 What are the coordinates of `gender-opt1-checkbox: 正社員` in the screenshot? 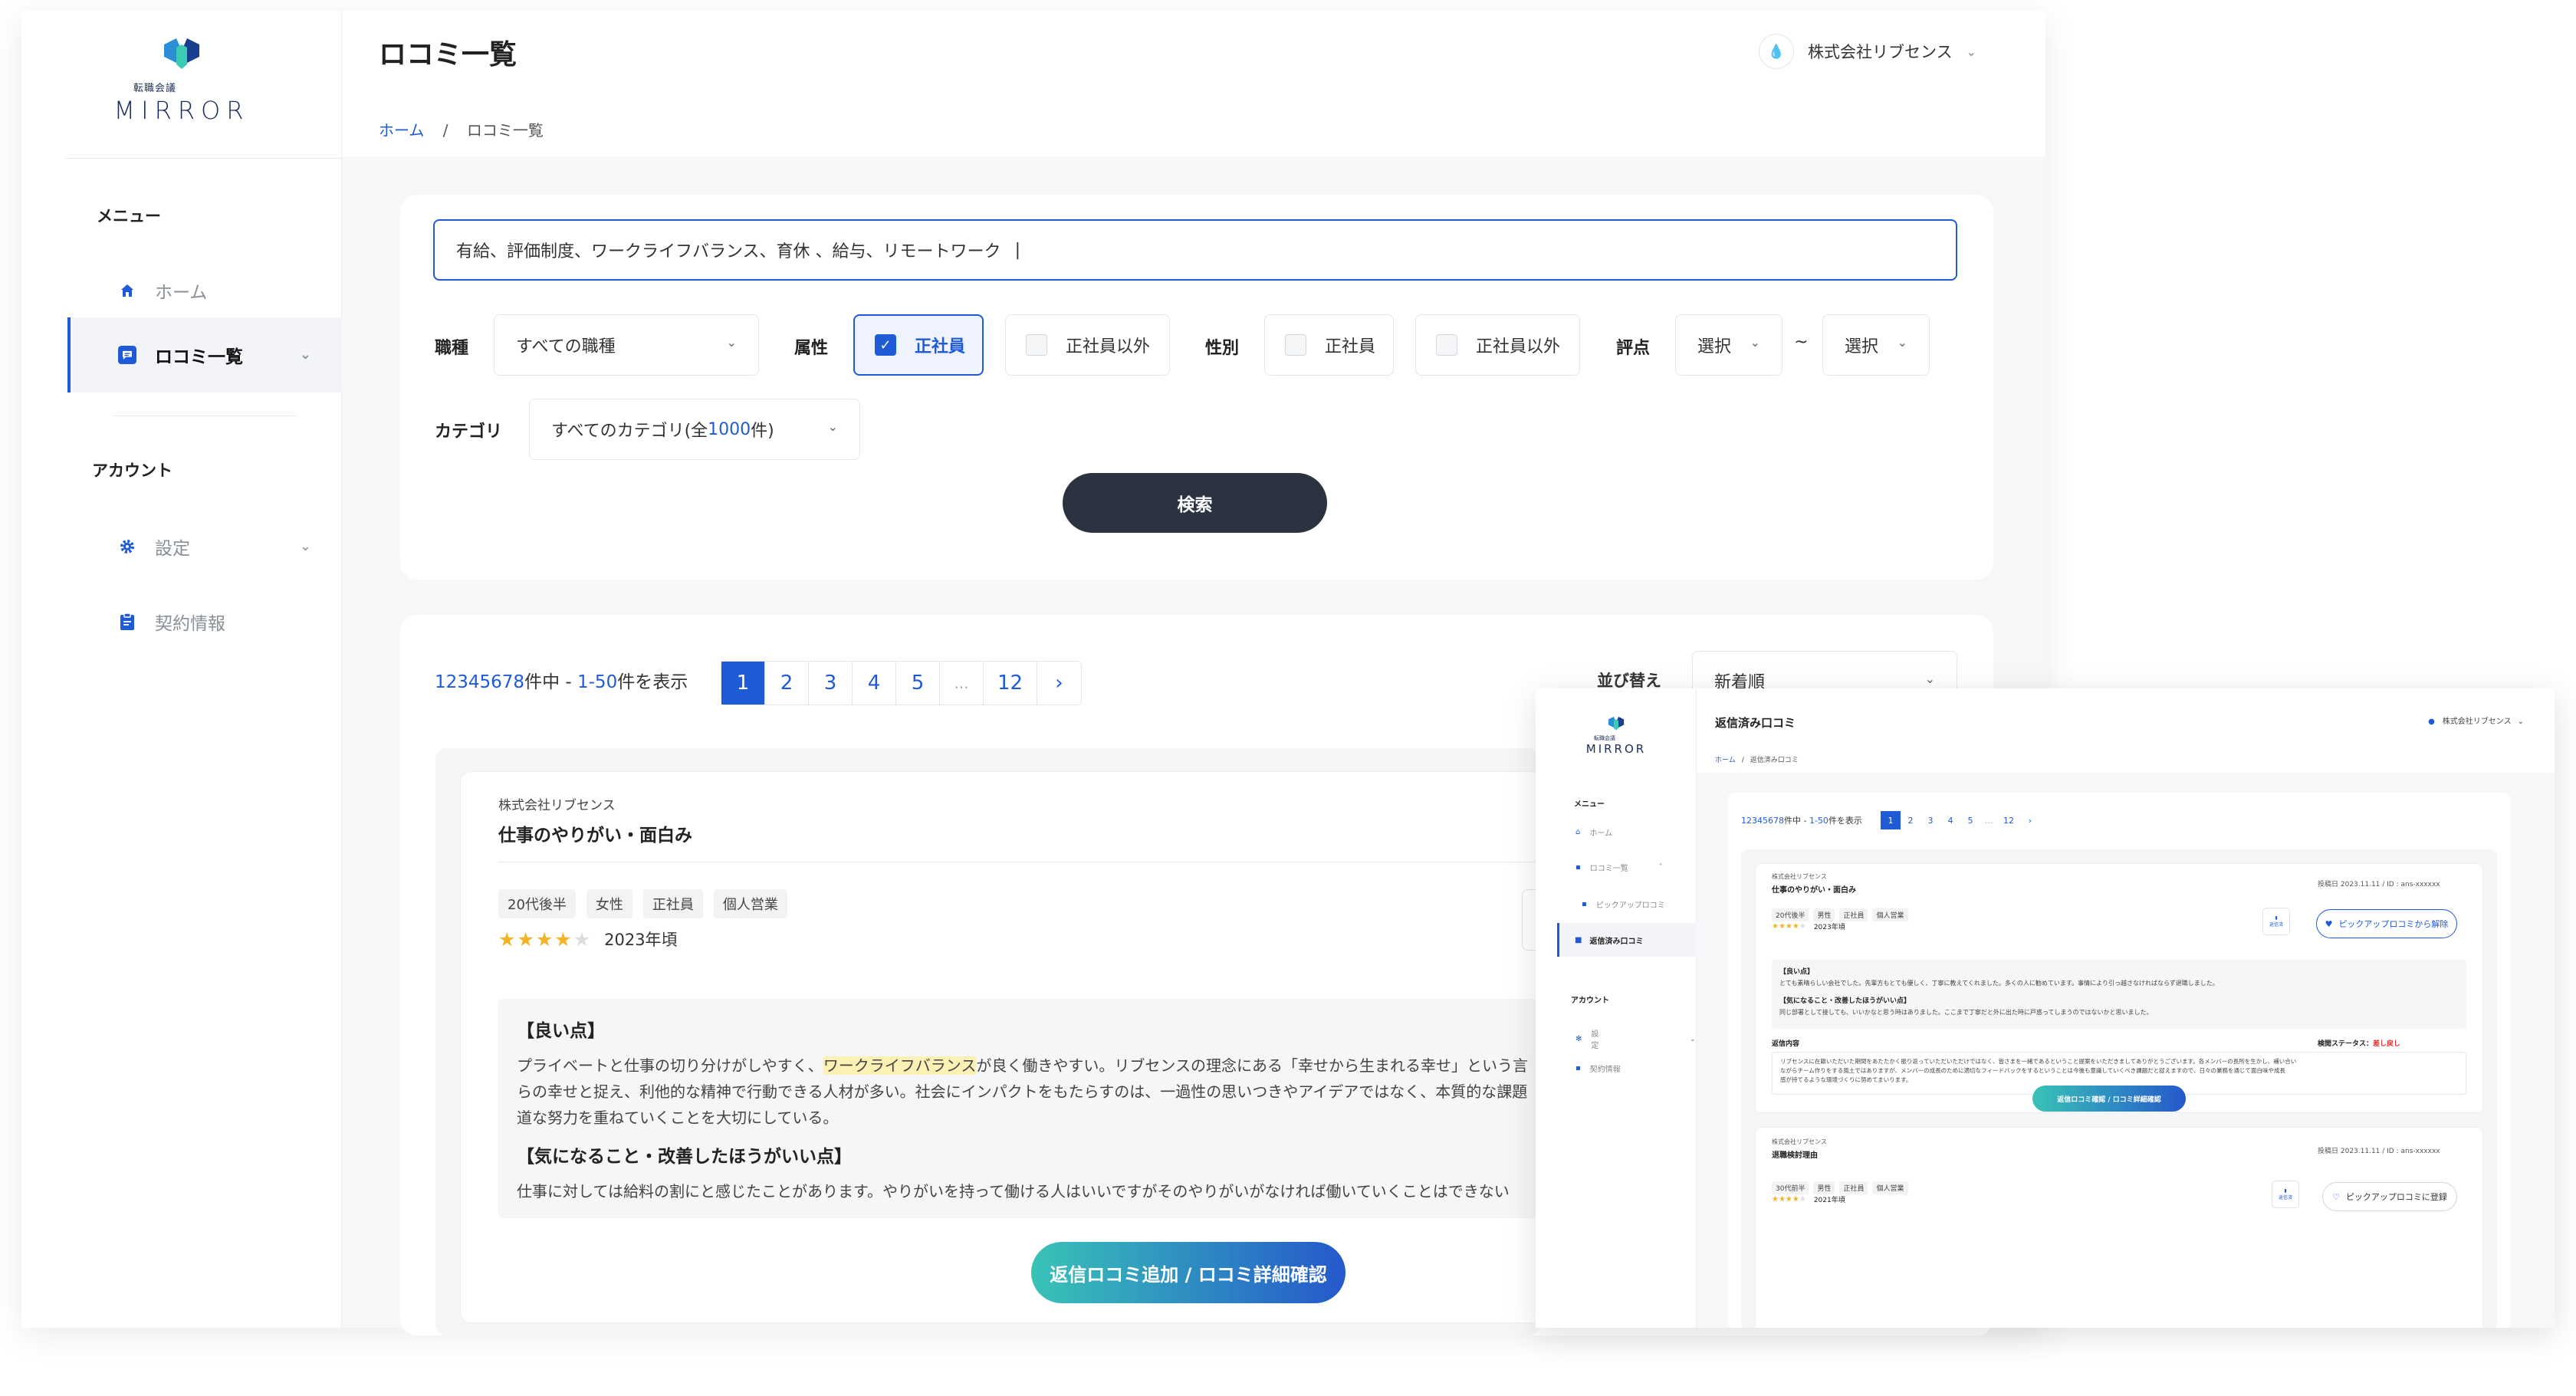 It's located at (1329, 345).